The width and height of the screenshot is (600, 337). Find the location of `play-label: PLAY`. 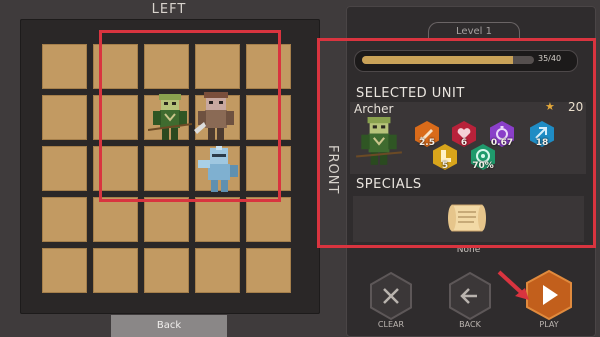

play-label: PLAY is located at coordinates (549, 324).